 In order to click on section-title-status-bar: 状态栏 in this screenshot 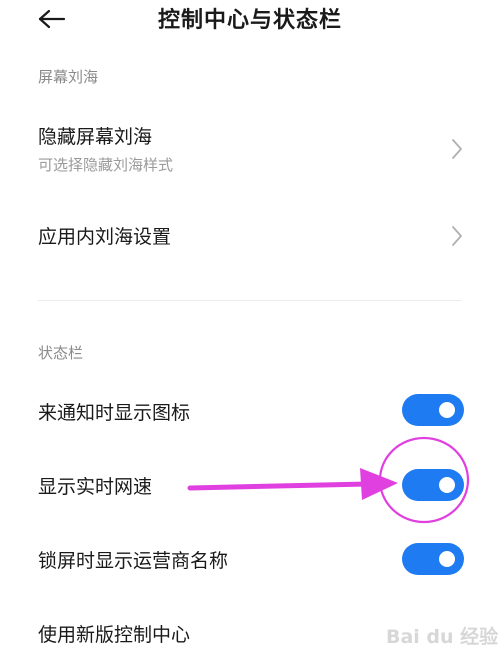, I will do `click(61, 353)`.